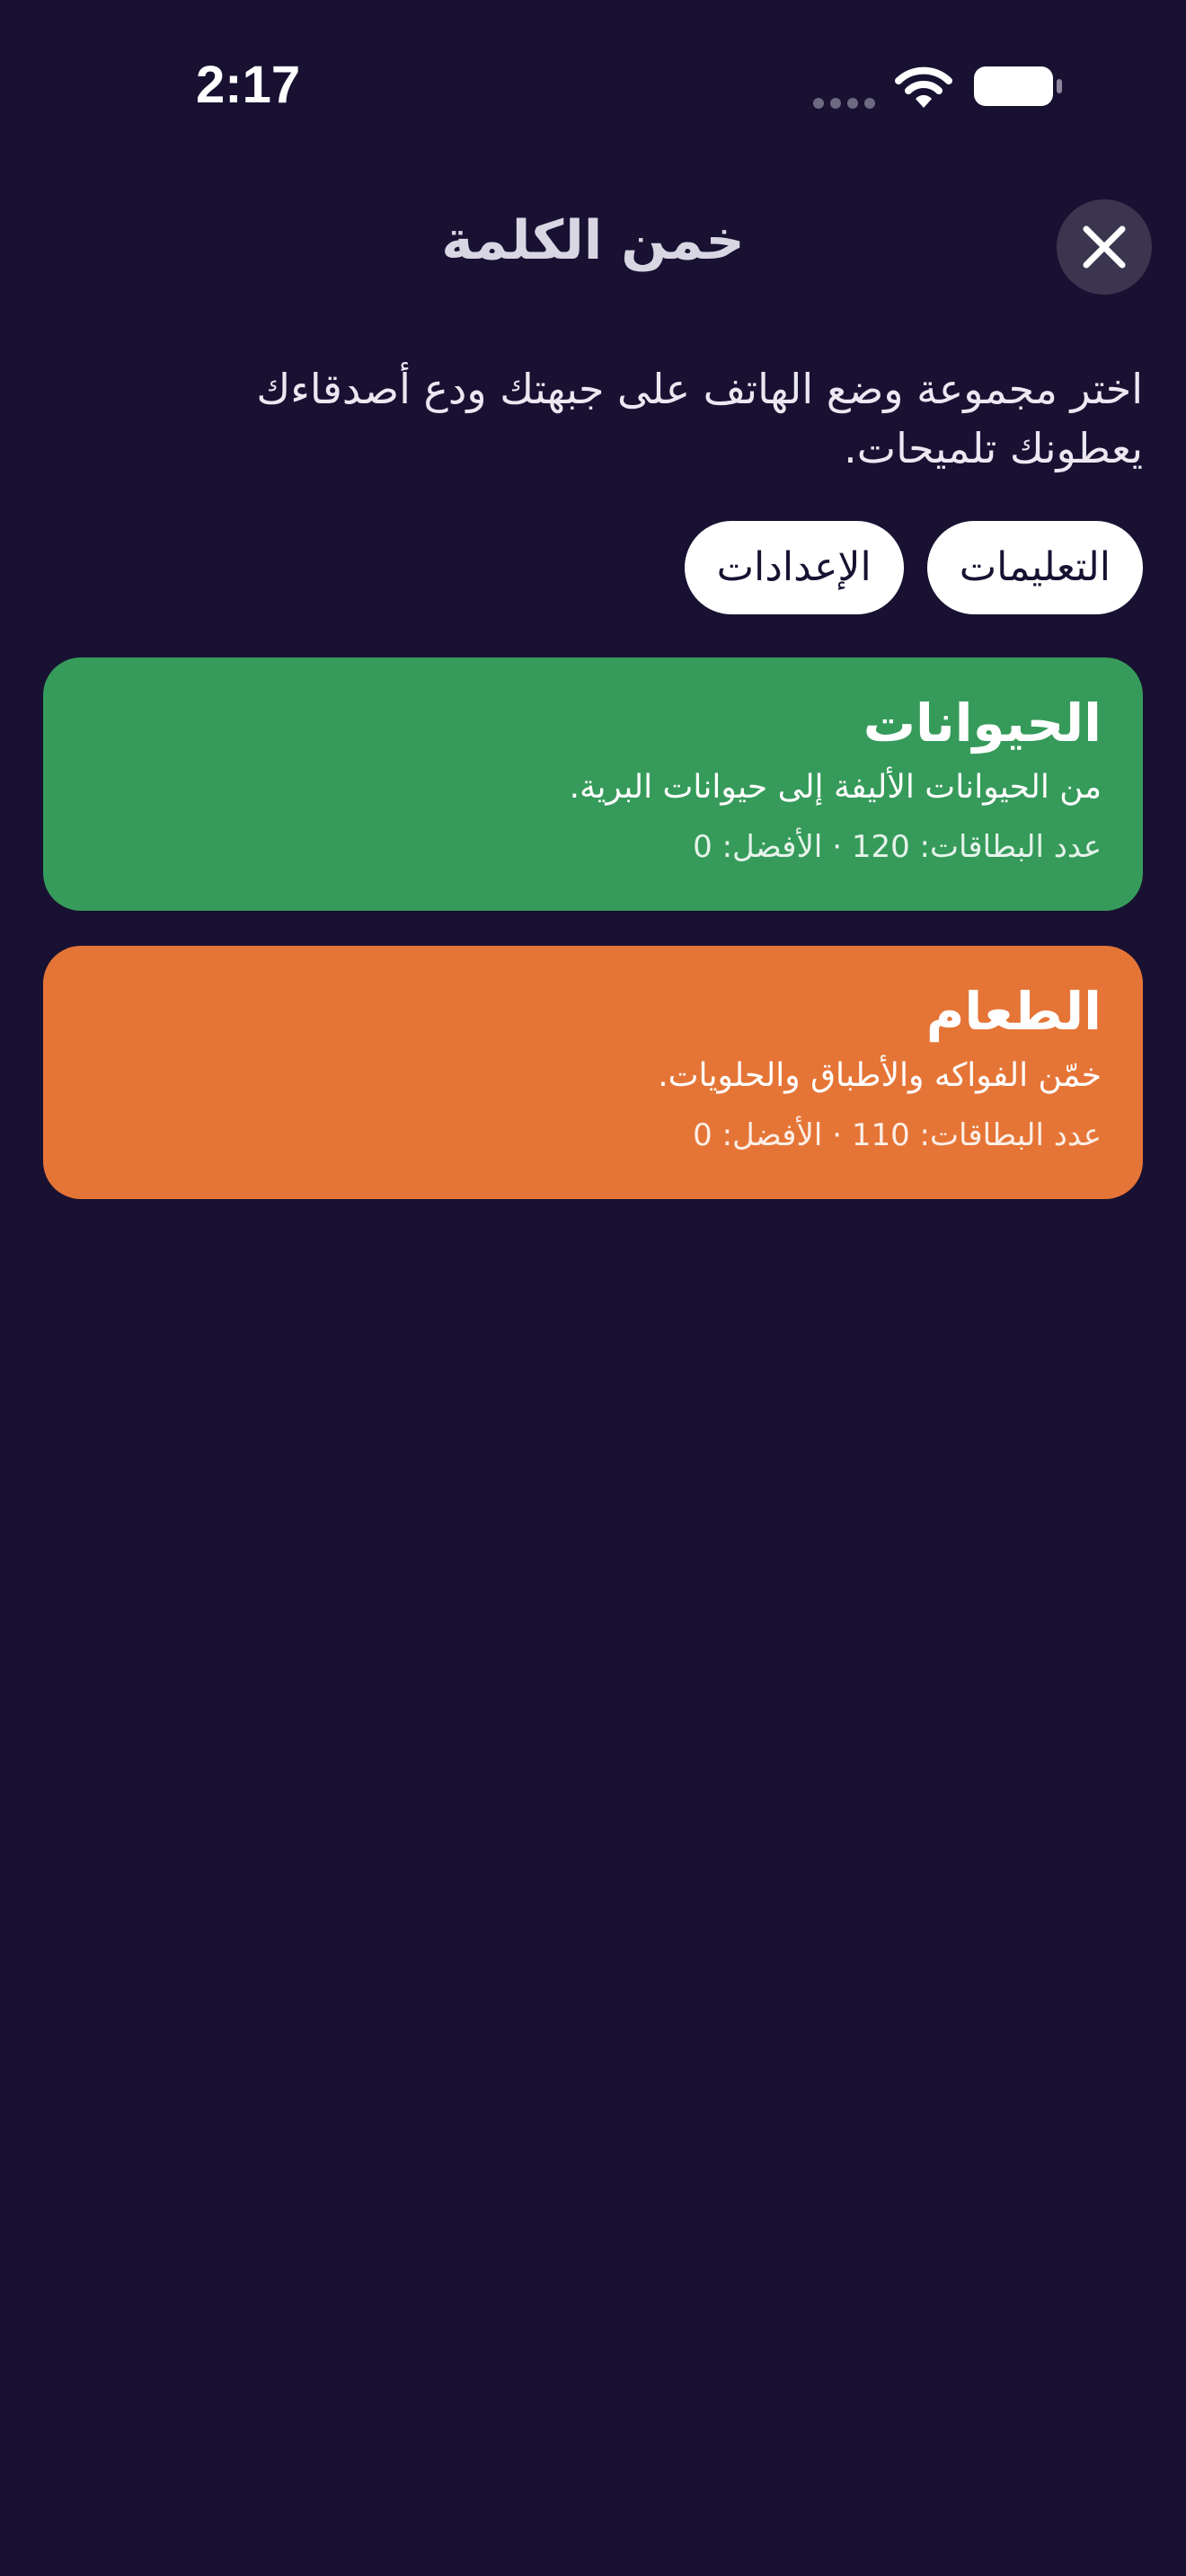  Describe the element at coordinates (593, 240) in the screenshot. I see `page-title: خمن الكلمة` at that location.